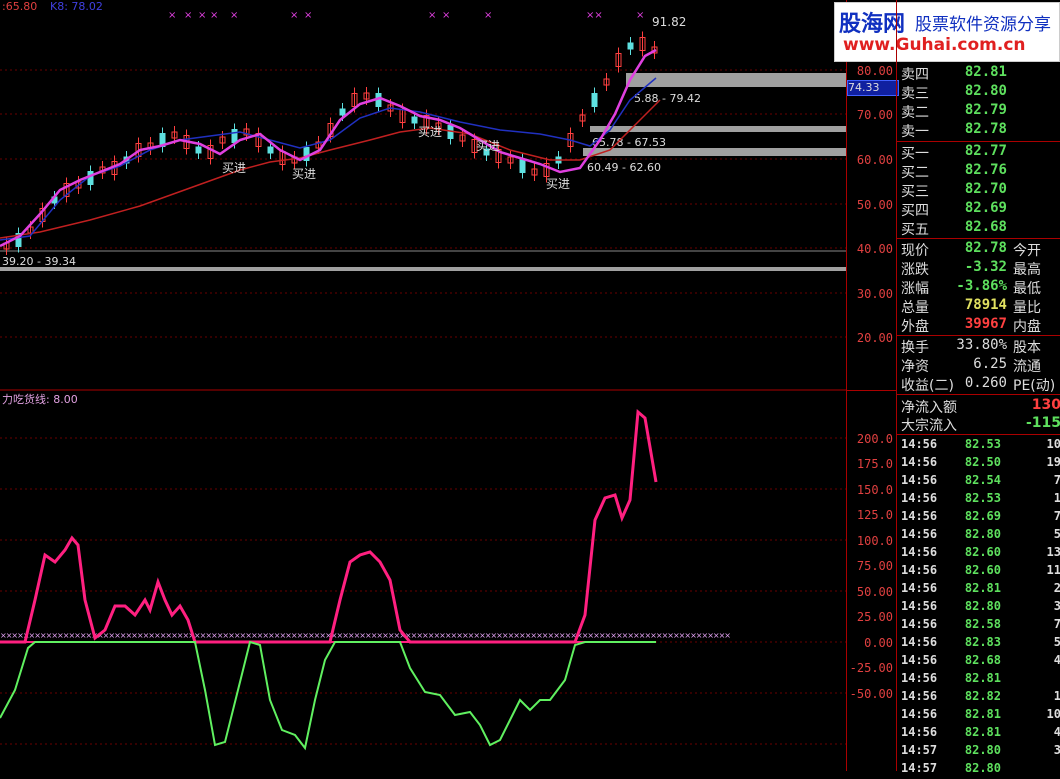 The height and width of the screenshot is (779, 1060). Describe the element at coordinates (985, 267) in the screenshot. I see `stat-value: -3.32` at that location.